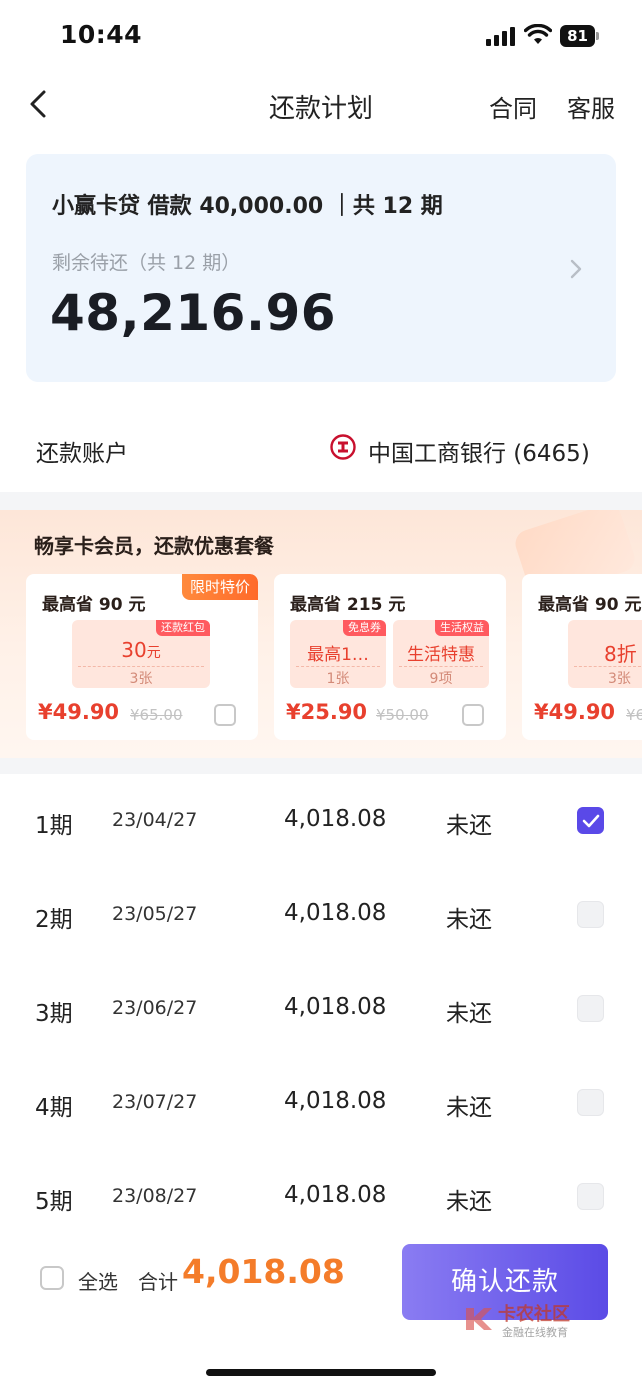 This screenshot has height=1389, width=642. What do you see at coordinates (534, 1314) in the screenshot?
I see `watermark-text: 卡农社区` at bounding box center [534, 1314].